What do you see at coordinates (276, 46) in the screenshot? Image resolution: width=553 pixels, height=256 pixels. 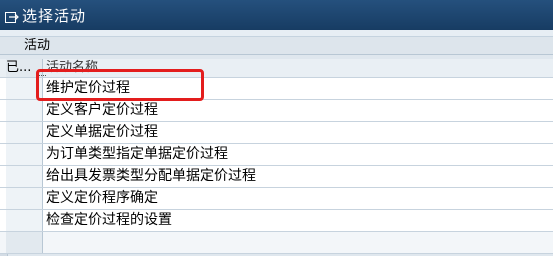 I see `group-header: 活动` at bounding box center [276, 46].